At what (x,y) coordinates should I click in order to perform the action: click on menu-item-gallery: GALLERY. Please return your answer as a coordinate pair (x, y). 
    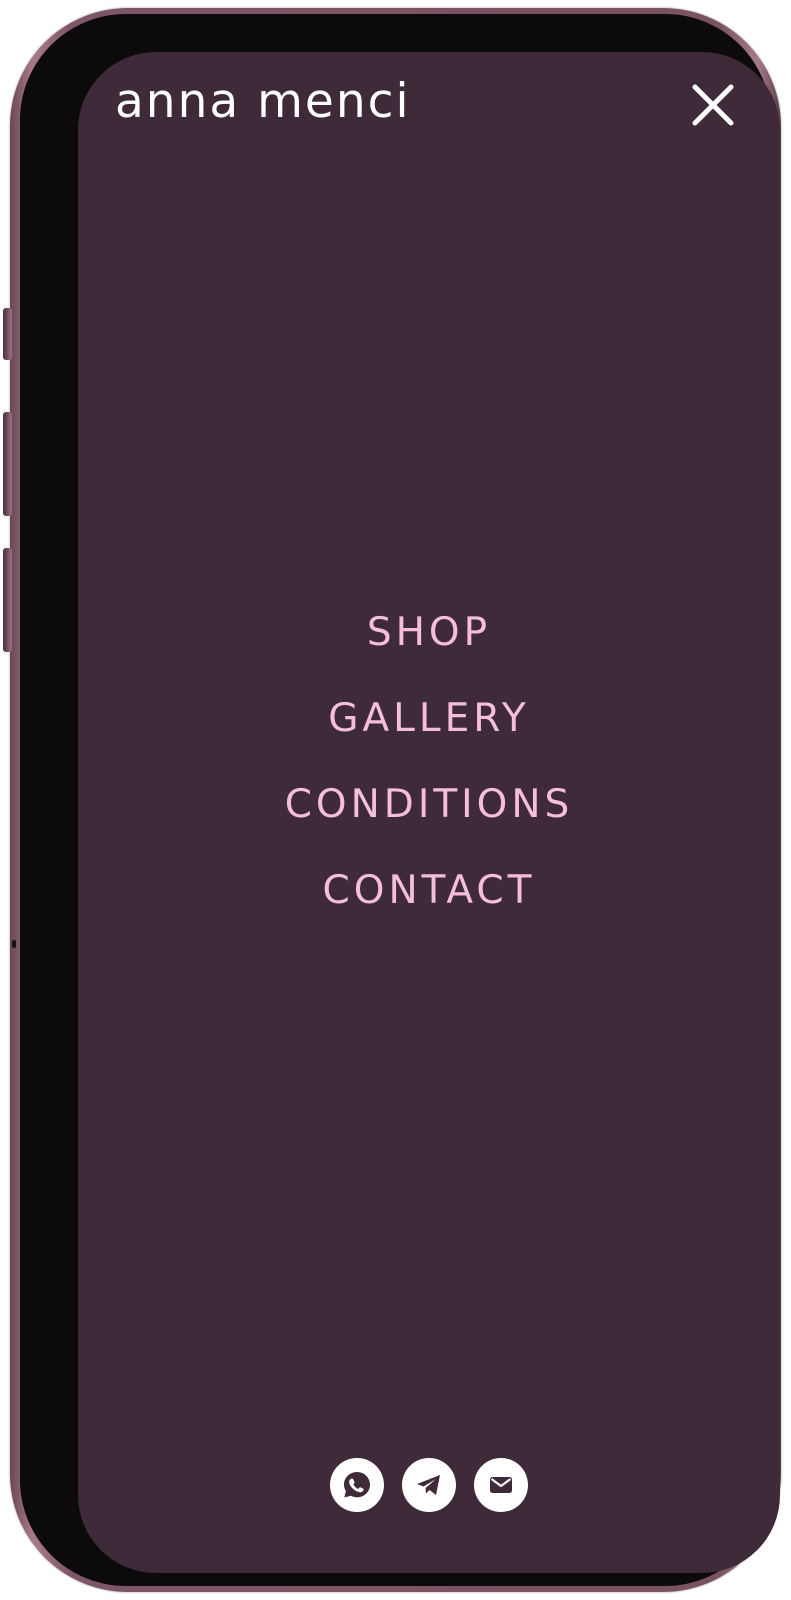
    Looking at the image, I should click on (429, 719).